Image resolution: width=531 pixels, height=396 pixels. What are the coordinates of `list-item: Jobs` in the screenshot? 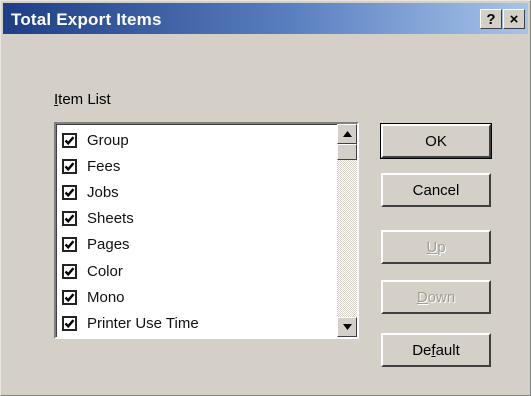 It's located at (197, 192).